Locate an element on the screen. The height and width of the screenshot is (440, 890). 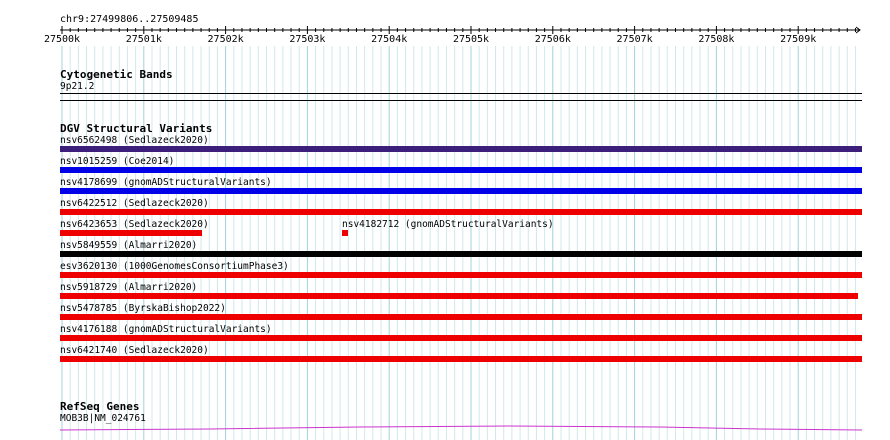
variant-label: nsv6422512 (Sedlazeck2020) is located at coordinates (134, 203).